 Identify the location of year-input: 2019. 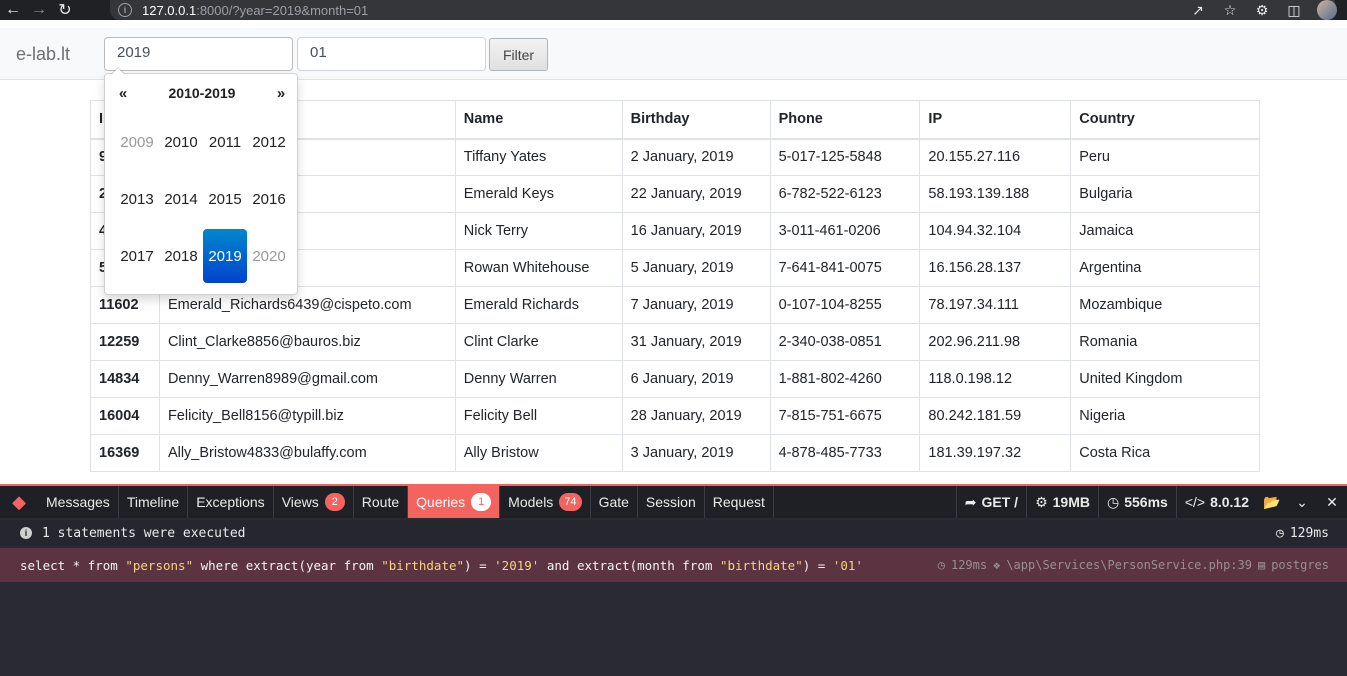
(198, 54).